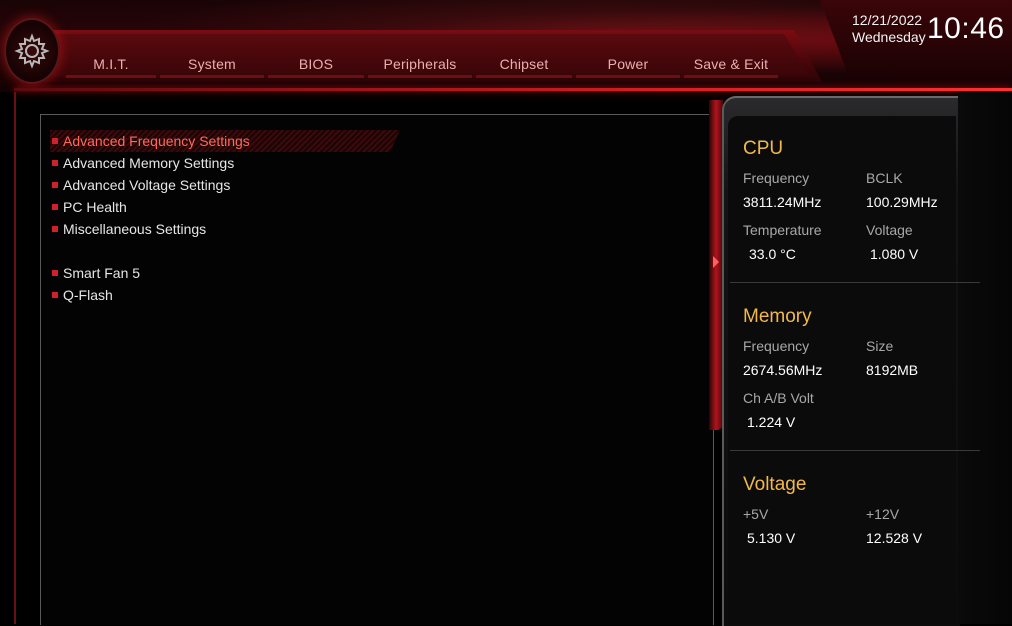 The image size is (1012, 626). What do you see at coordinates (147, 185) in the screenshot?
I see `menu-item-label: Advanced Voltage Settings` at bounding box center [147, 185].